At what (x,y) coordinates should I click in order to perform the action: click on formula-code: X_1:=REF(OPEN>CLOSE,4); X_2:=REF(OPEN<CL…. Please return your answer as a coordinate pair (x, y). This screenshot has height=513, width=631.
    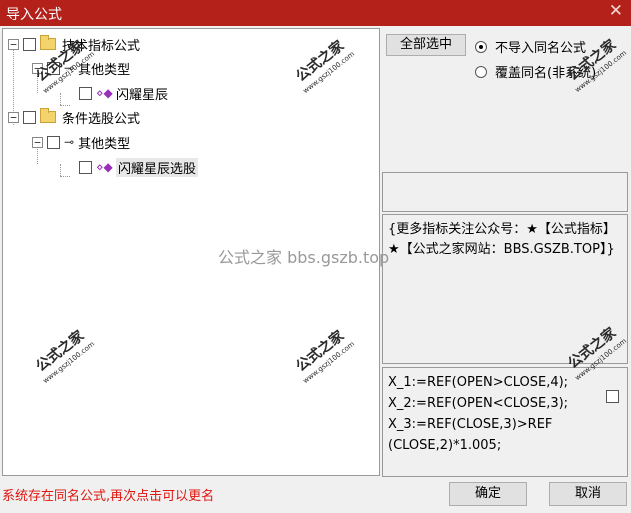
    Looking at the image, I should click on (488, 414).